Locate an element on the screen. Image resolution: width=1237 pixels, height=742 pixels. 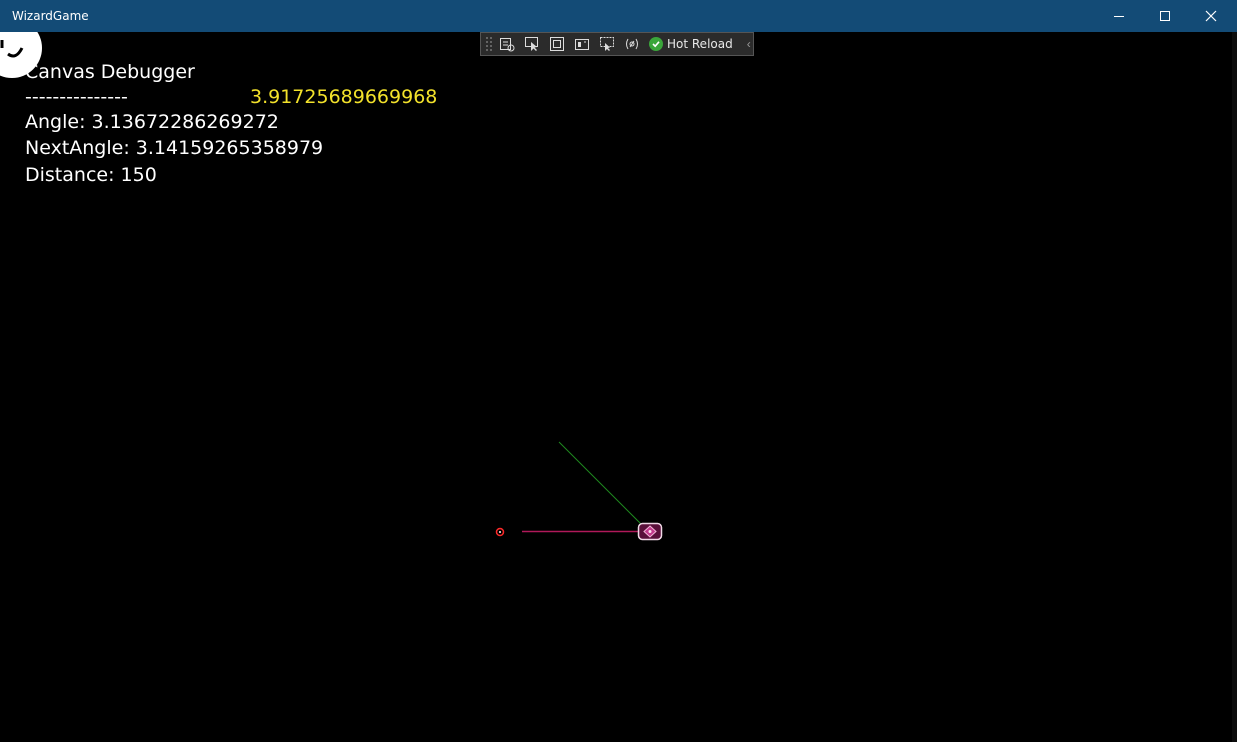
check-circle-icon is located at coordinates (656, 44).